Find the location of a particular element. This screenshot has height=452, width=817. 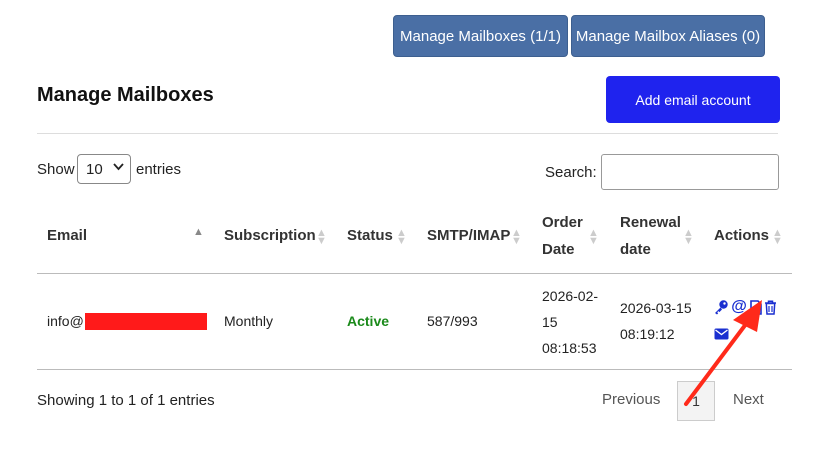

search-label: Search: is located at coordinates (571, 172).